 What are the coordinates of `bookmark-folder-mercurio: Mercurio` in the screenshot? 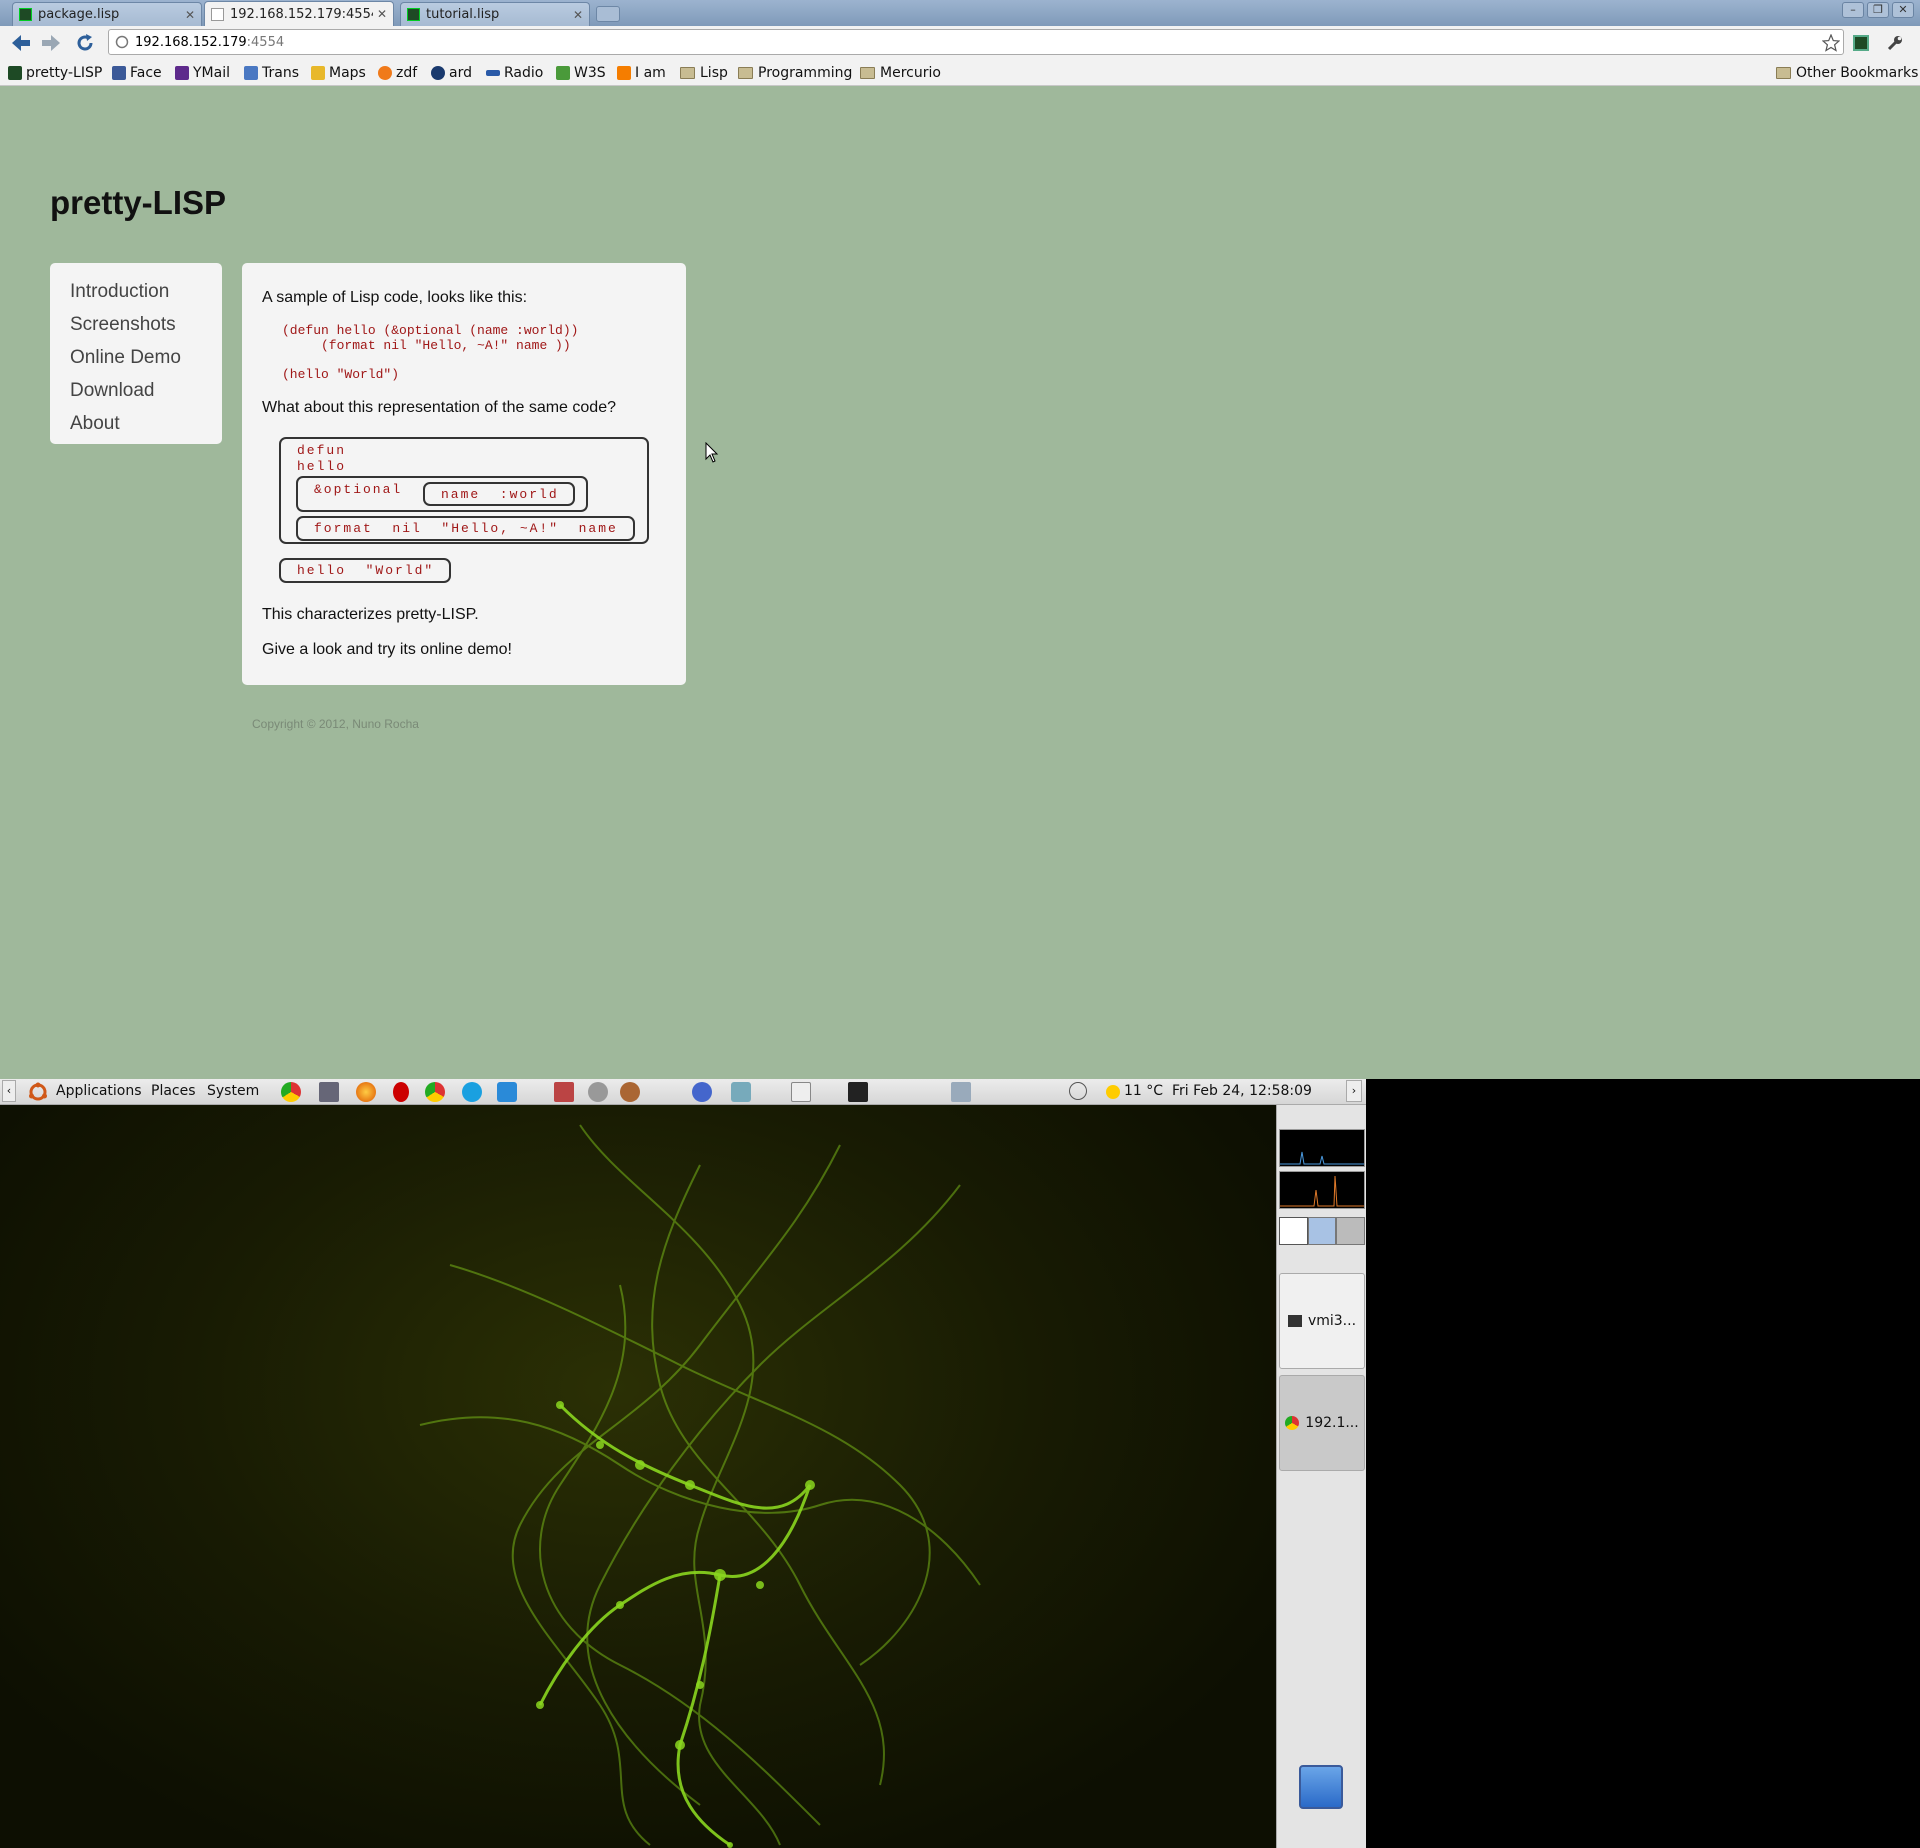 It's located at (900, 73).